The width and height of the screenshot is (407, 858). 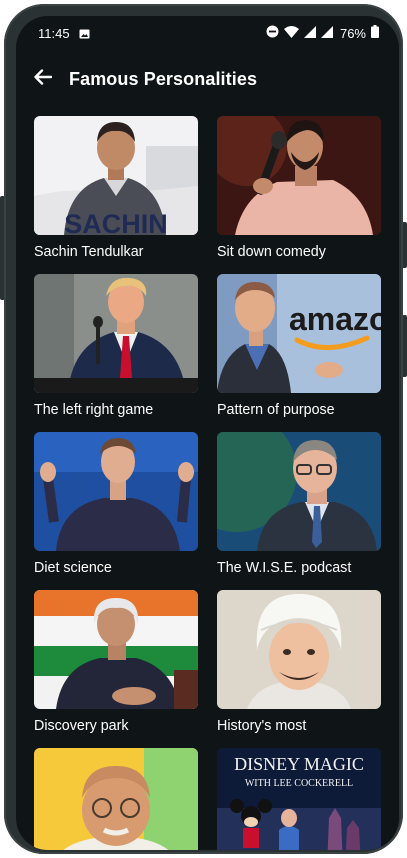 I want to click on personality-card-the-wise-podcast: The W.I.S.E. podcast, so click(x=299, y=504).